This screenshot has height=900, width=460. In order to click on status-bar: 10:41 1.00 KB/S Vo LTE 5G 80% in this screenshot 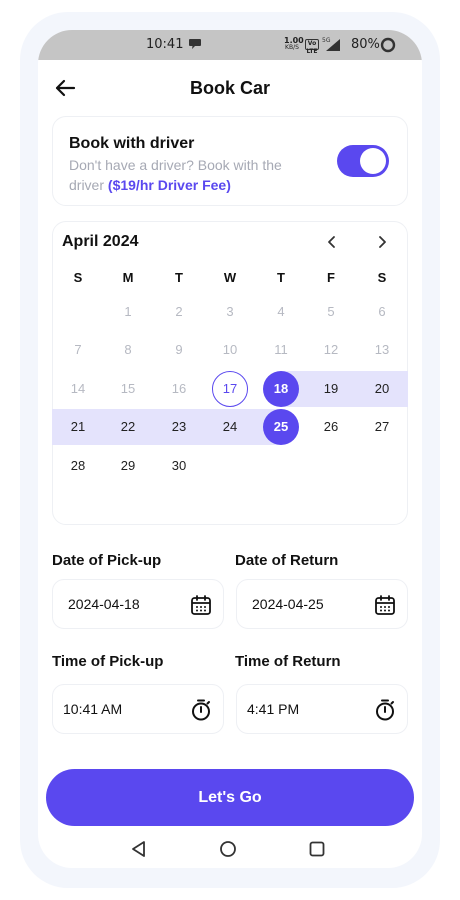, I will do `click(230, 45)`.